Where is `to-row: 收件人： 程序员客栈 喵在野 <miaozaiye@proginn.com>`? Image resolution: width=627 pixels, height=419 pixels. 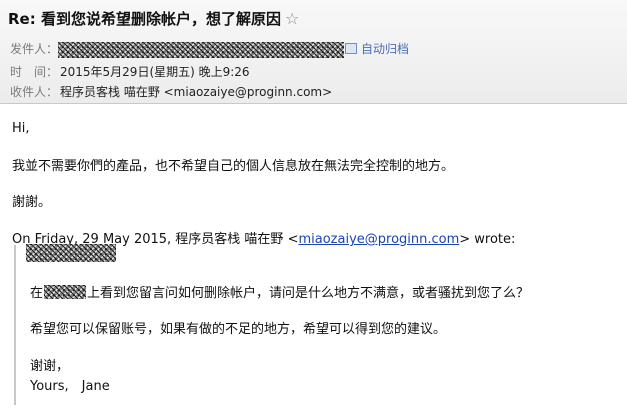 to-row: 收件人： 程序员客栈 喵在野 <miaozaiye@proginn.com> is located at coordinates (171, 91).